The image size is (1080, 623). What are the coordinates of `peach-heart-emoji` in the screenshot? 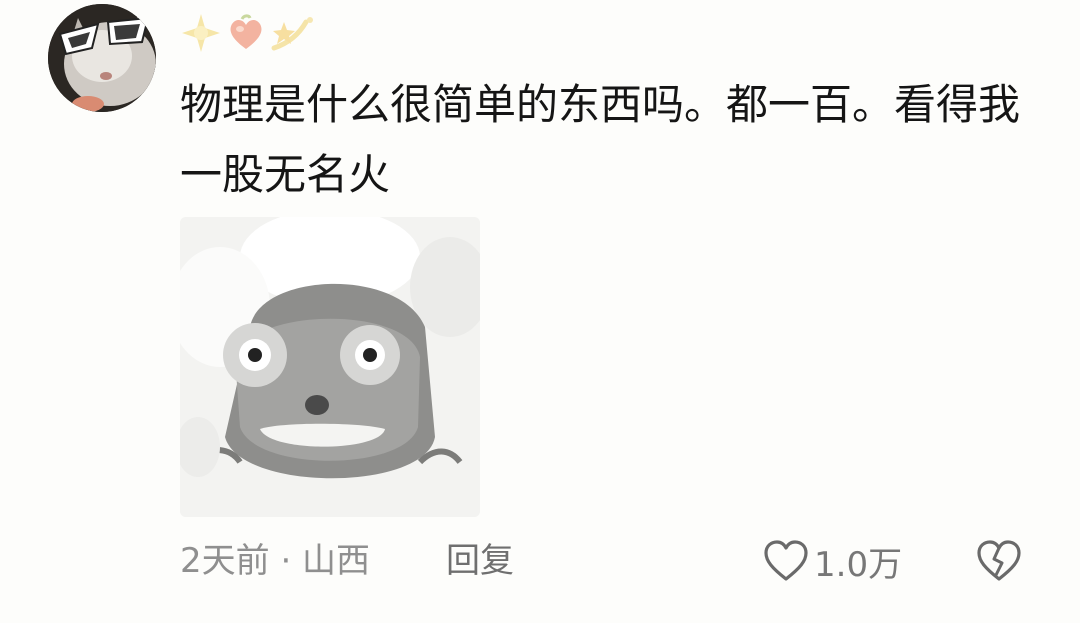 It's located at (246, 31).